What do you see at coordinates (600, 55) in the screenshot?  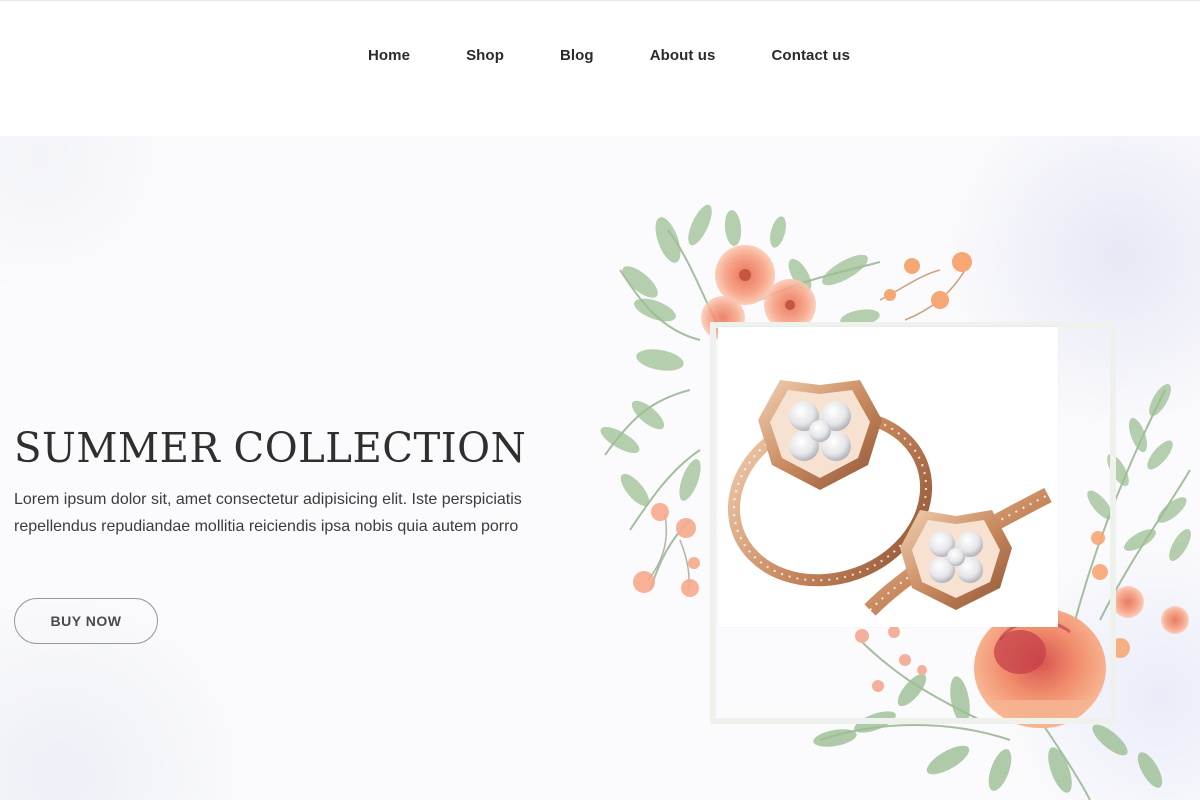 I see `main-nav: Home Shop Blog About us Contact us` at bounding box center [600, 55].